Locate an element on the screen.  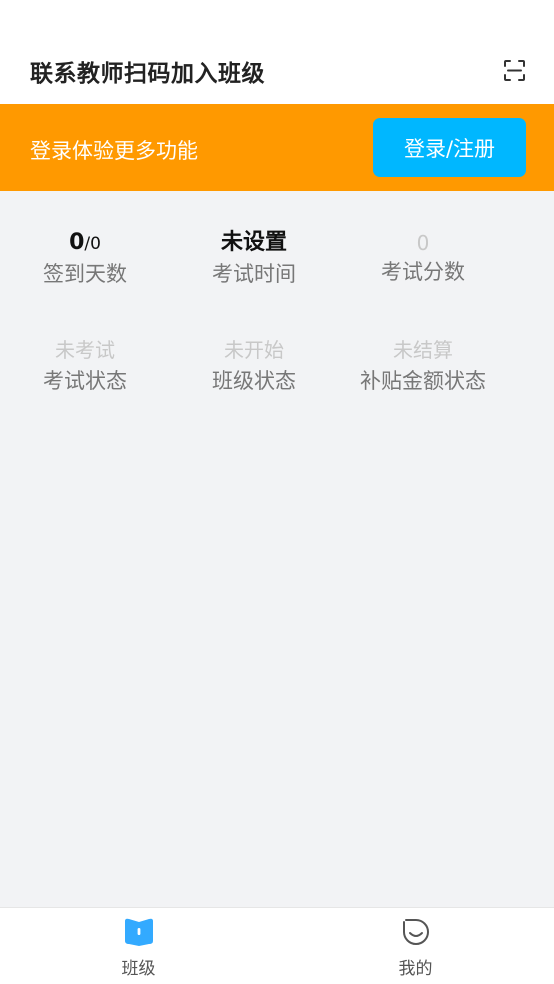
stat-class-status: 未开始 班级状态 is located at coordinates (254, 365).